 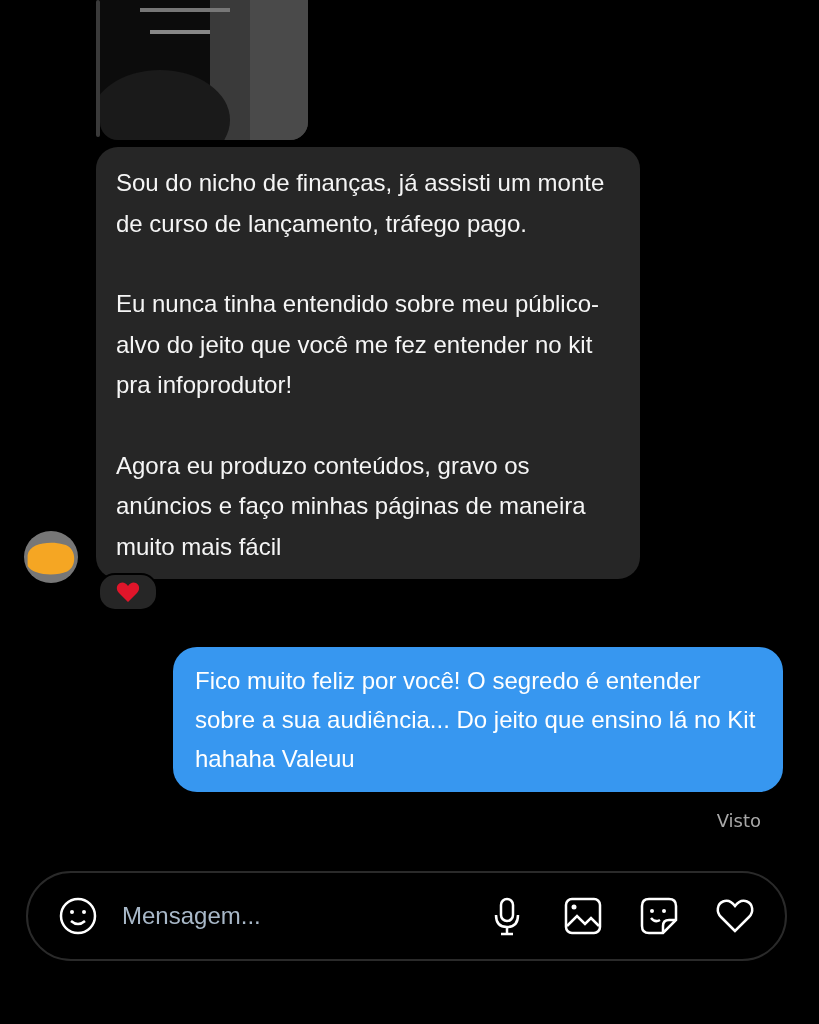 I want to click on seen-status: Visto, so click(x=738, y=820).